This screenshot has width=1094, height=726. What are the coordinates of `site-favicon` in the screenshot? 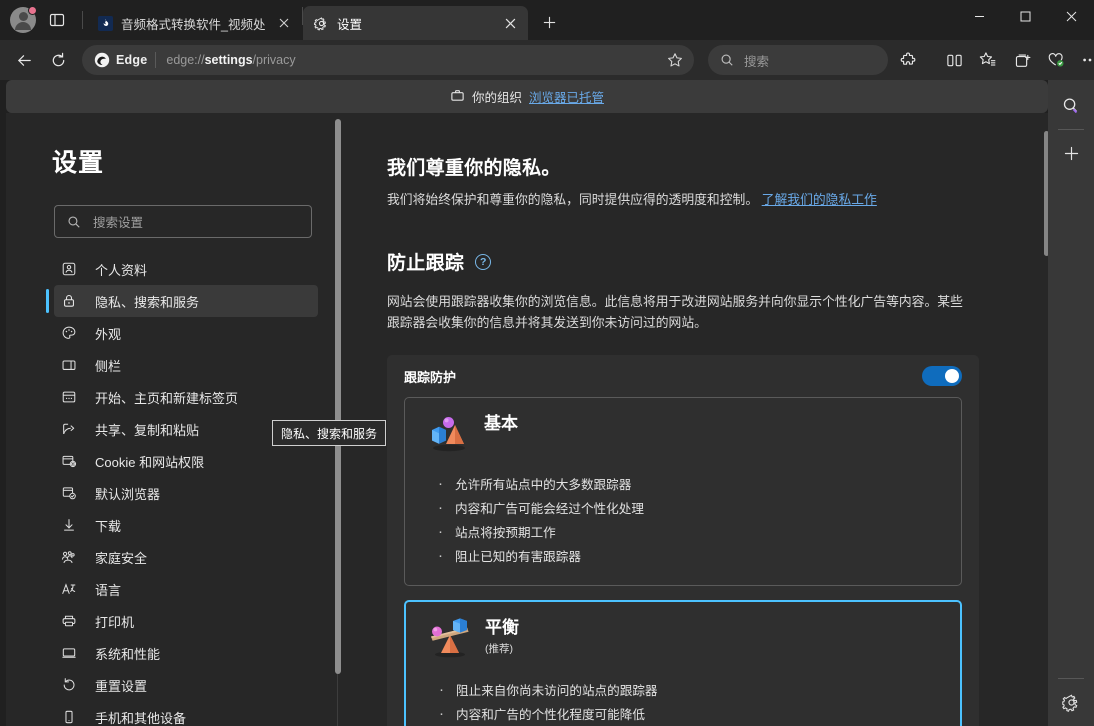 It's located at (105, 23).